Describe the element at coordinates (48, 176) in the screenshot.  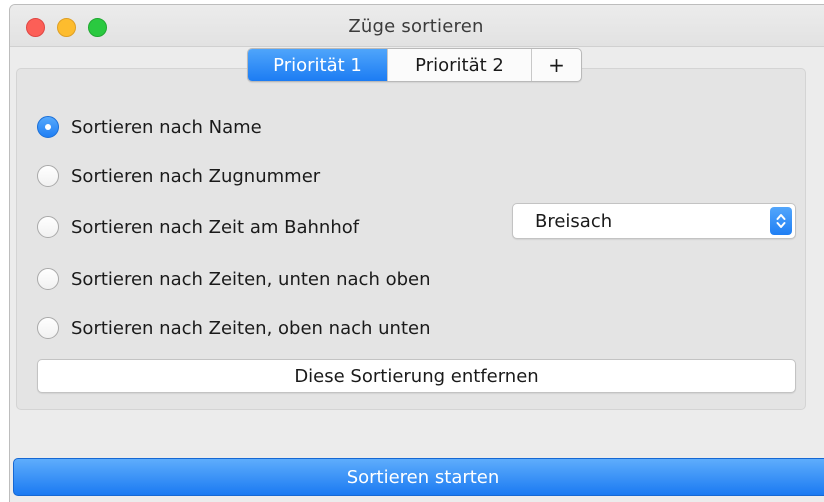
I see `sort-option-train-number-radio` at that location.